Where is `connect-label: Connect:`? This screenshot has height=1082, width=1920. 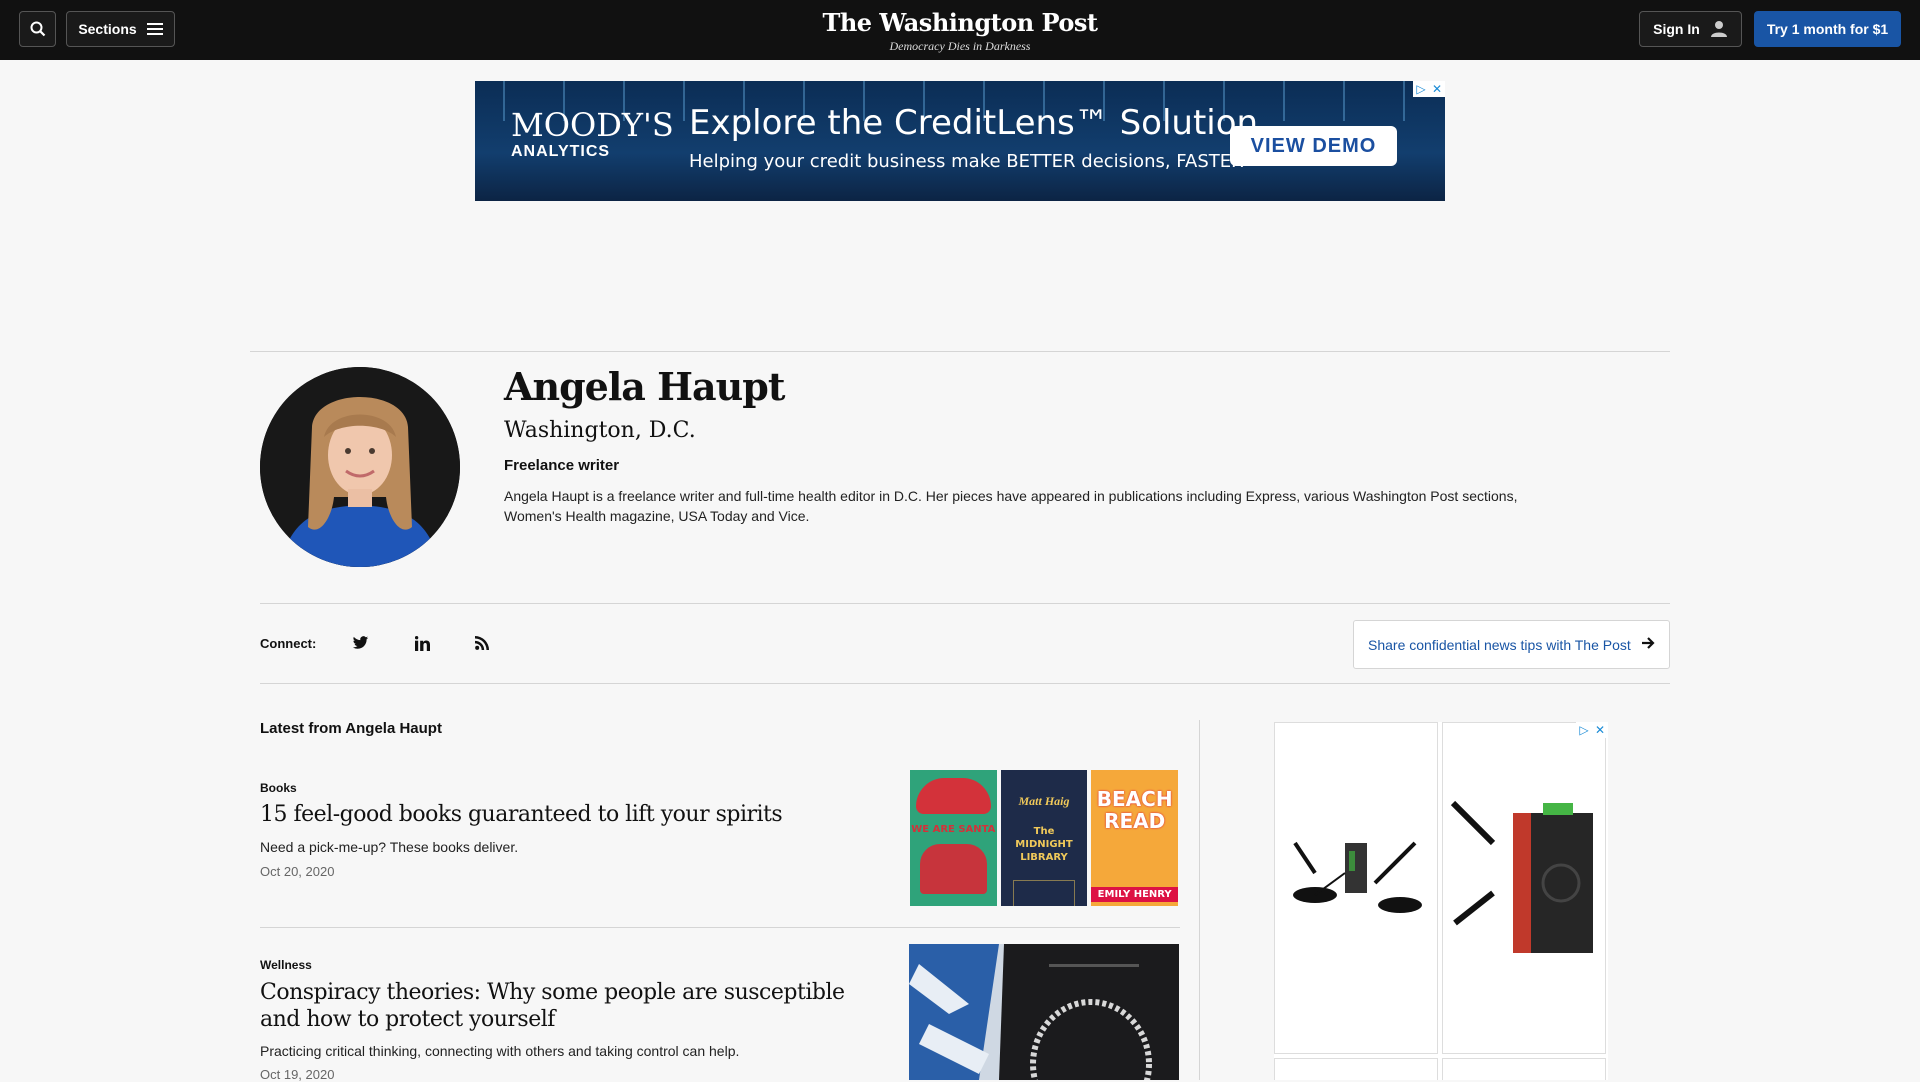 connect-label: Connect: is located at coordinates (288, 643).